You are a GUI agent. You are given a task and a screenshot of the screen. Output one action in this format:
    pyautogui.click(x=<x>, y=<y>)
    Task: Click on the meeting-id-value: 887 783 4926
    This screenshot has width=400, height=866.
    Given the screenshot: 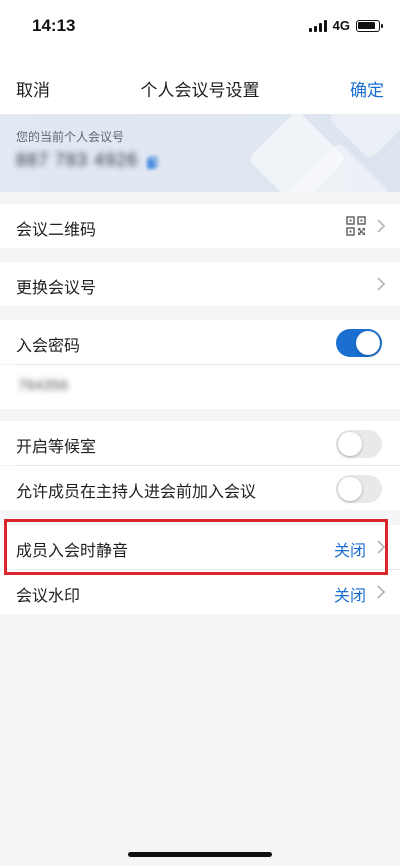 What is the action you would take?
    pyautogui.click(x=77, y=160)
    